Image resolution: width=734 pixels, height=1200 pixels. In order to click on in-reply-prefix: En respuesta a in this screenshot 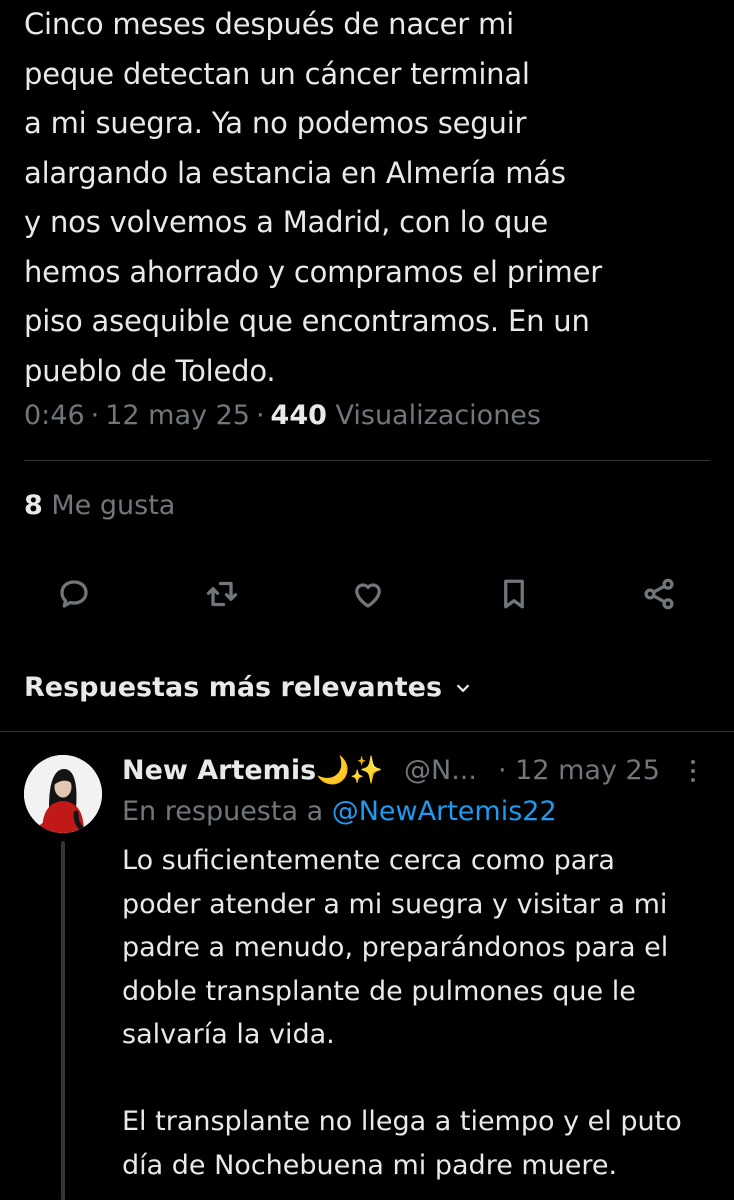, I will do `click(223, 811)`.